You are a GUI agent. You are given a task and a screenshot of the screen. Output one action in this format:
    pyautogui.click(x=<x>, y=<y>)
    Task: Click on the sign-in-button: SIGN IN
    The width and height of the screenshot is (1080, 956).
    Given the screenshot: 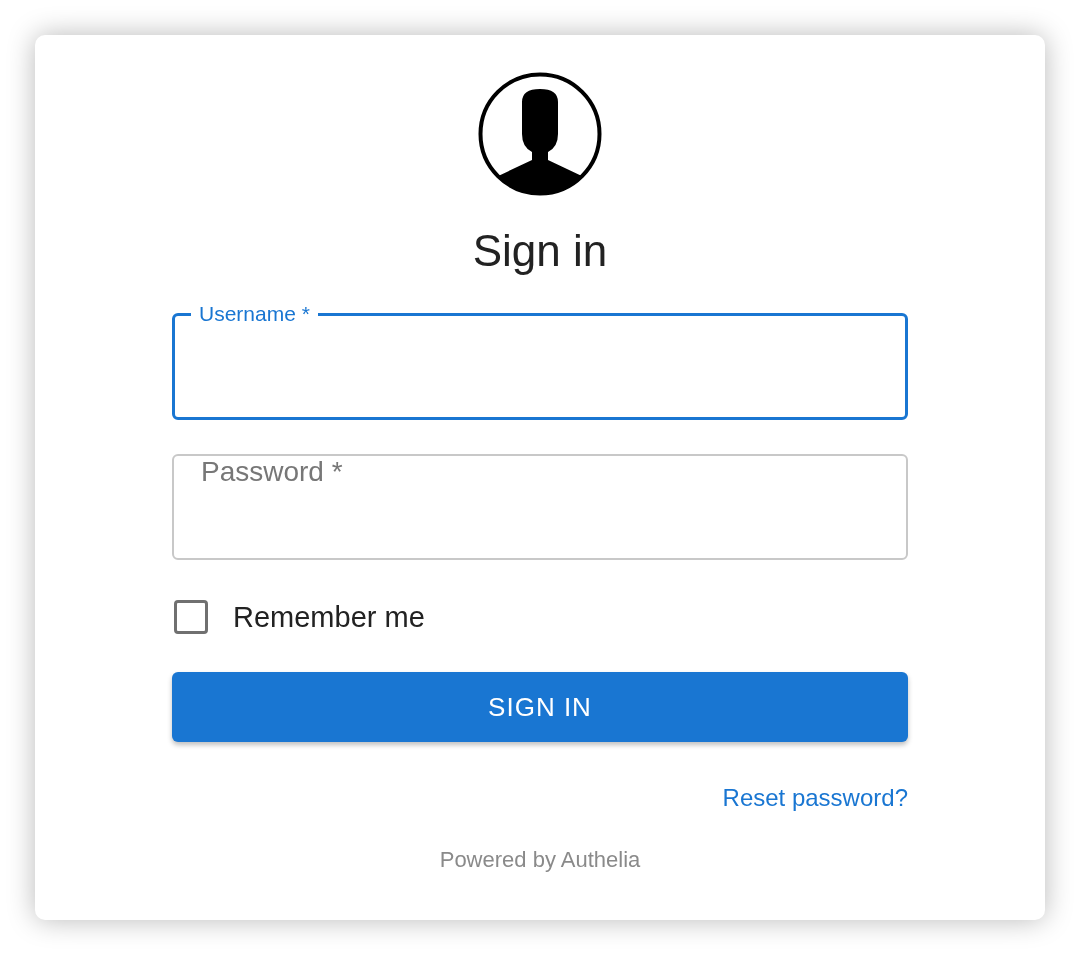 What is the action you would take?
    pyautogui.click(x=540, y=707)
    